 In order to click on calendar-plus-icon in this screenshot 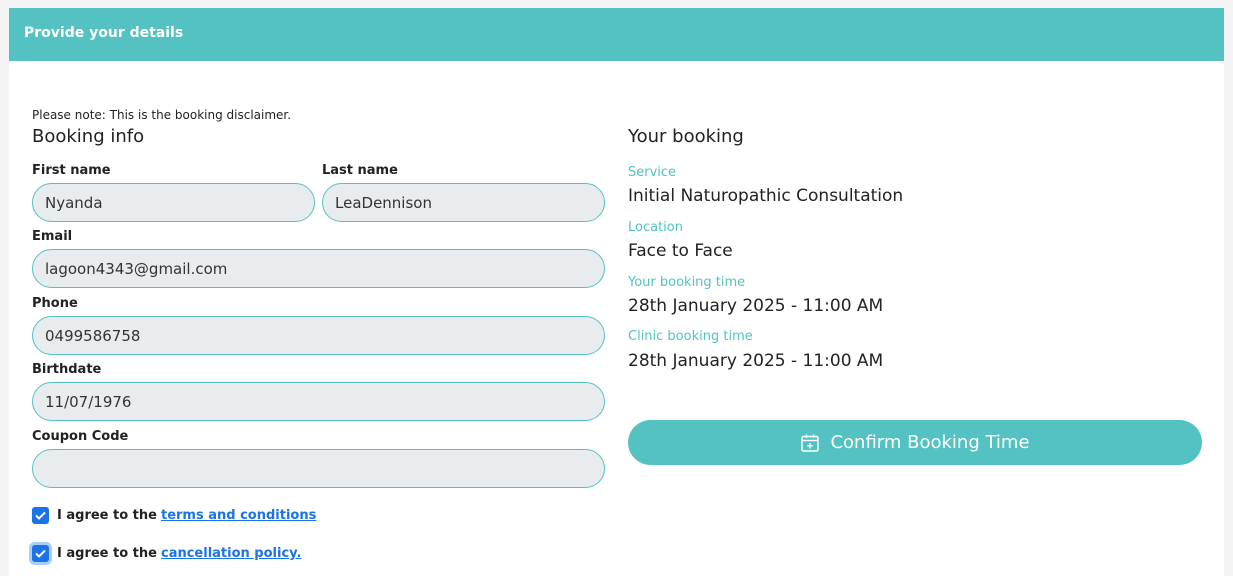, I will do `click(810, 443)`.